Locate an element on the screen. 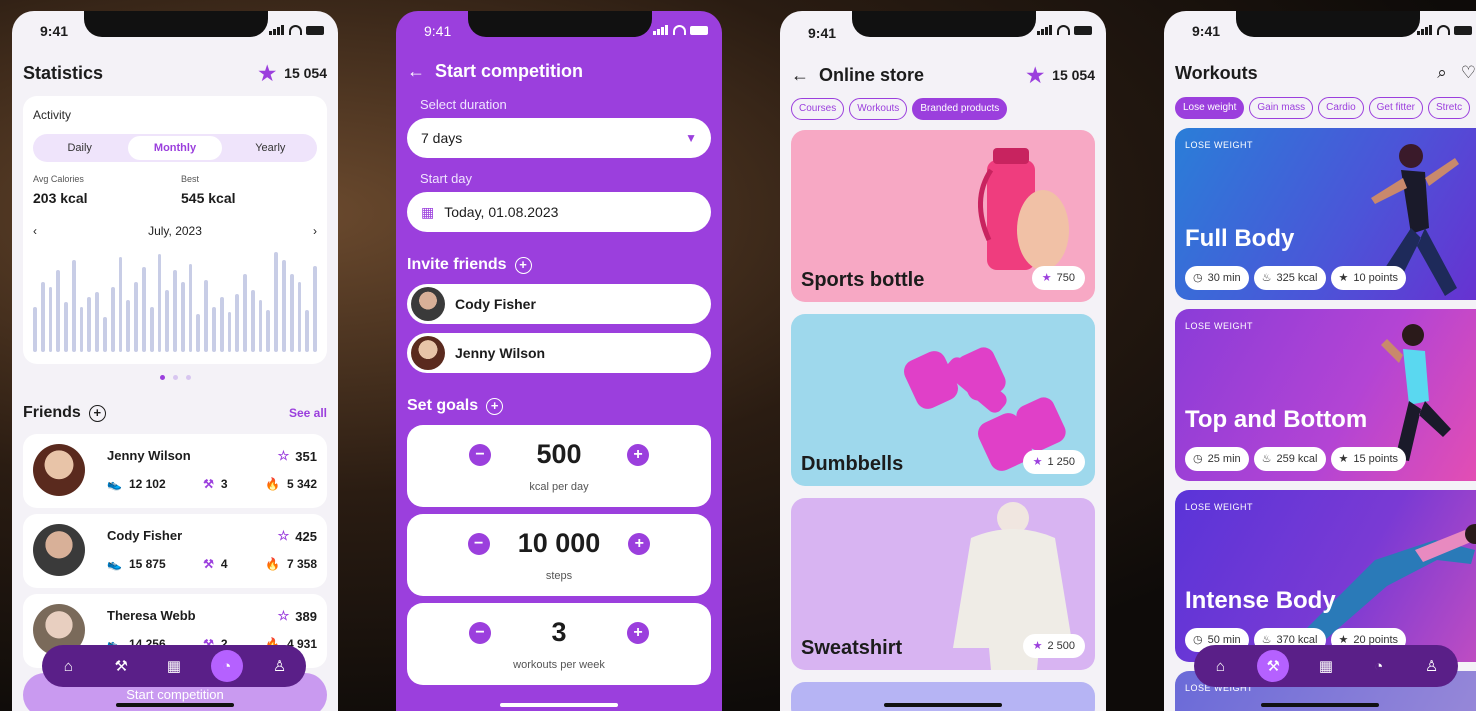 This screenshot has height=711, width=1476. workout-stats: ◷ 25 min ♨ 259 kcal ★ 15 points is located at coordinates (1296, 459).